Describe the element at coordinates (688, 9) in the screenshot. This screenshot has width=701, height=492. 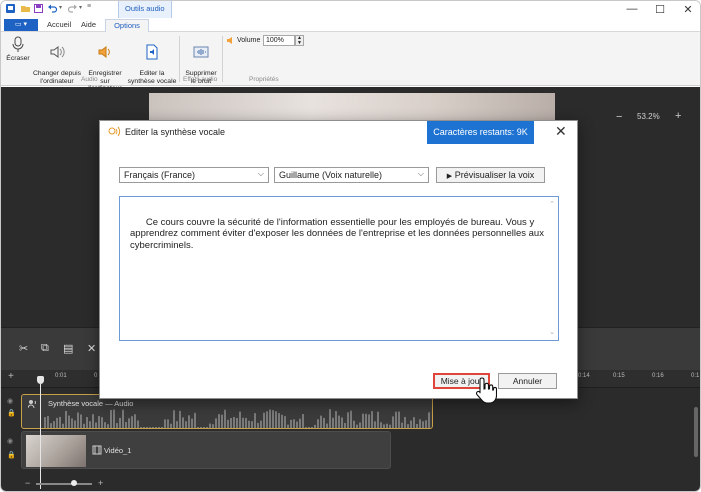
I see `close-window-button: ✕` at that location.